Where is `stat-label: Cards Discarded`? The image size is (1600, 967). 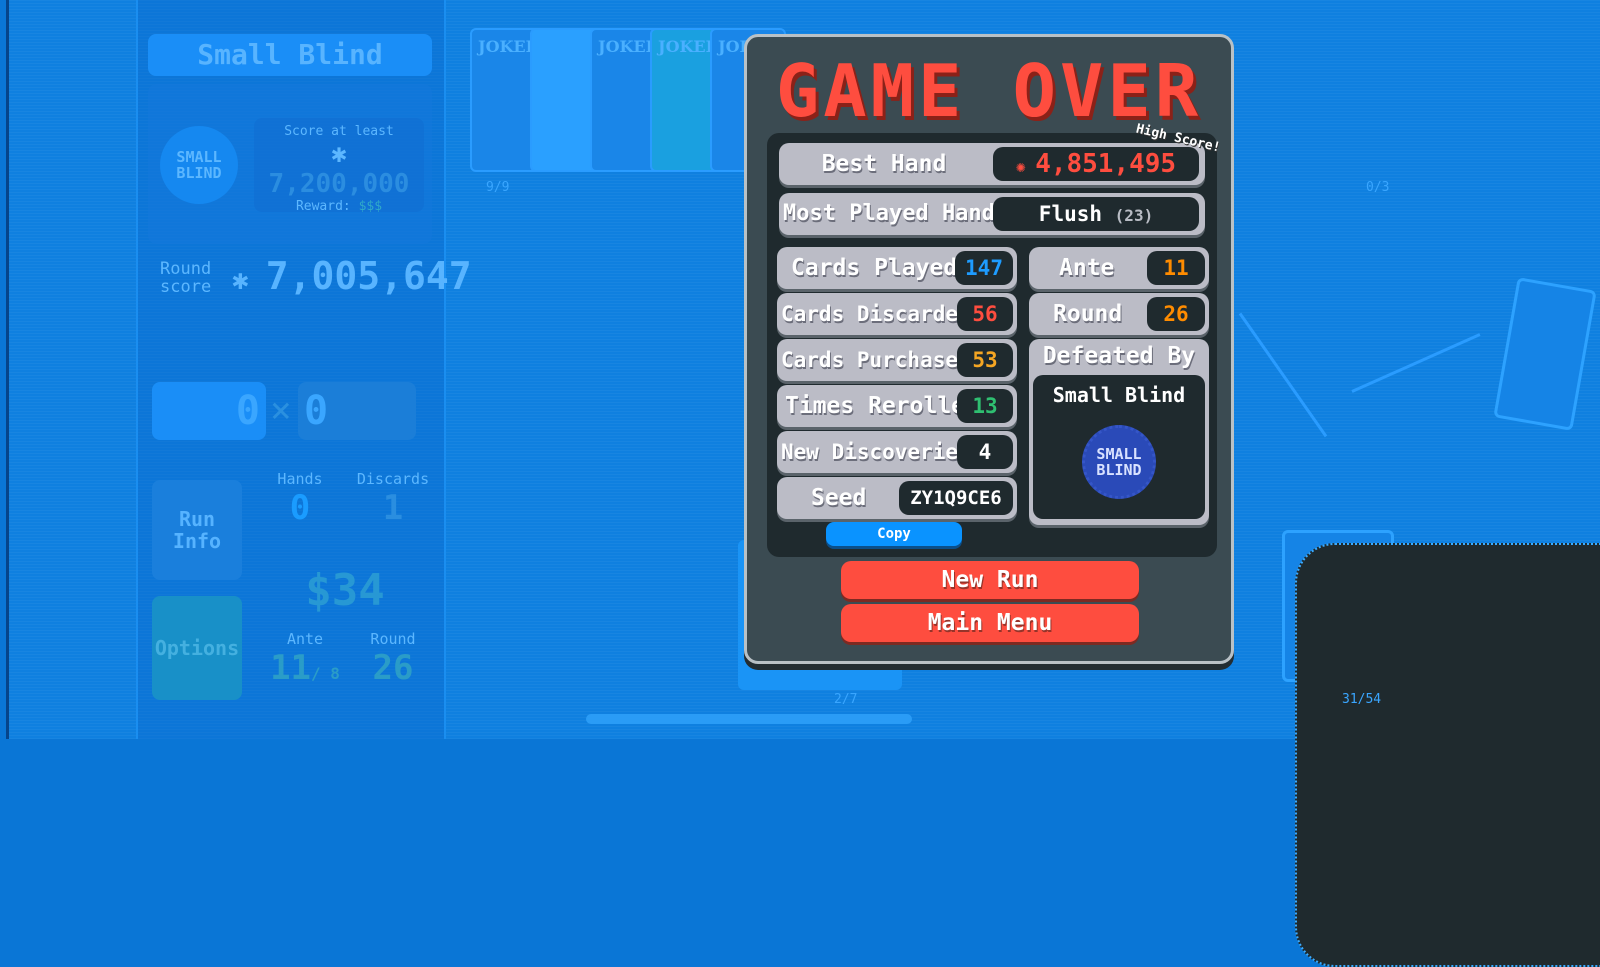 stat-label: Cards Discarded is located at coordinates (876, 314).